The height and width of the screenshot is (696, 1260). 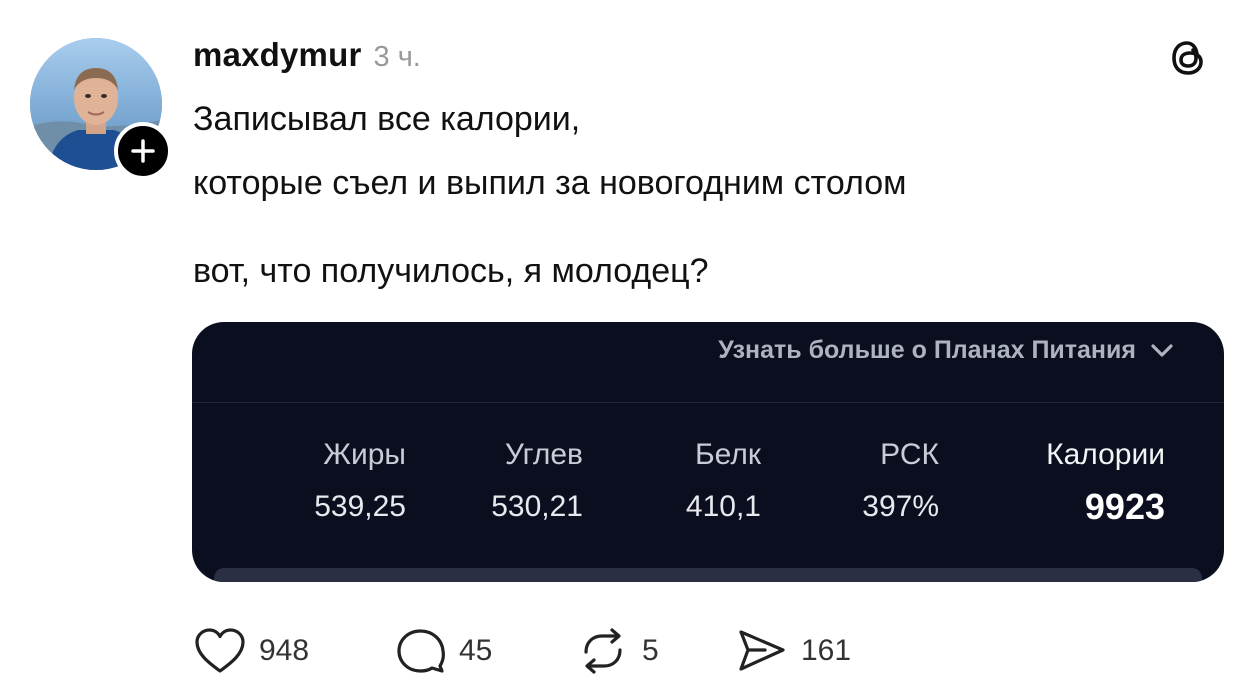 What do you see at coordinates (360, 506) in the screenshot?
I see `stat-value-fat: 539,25` at bounding box center [360, 506].